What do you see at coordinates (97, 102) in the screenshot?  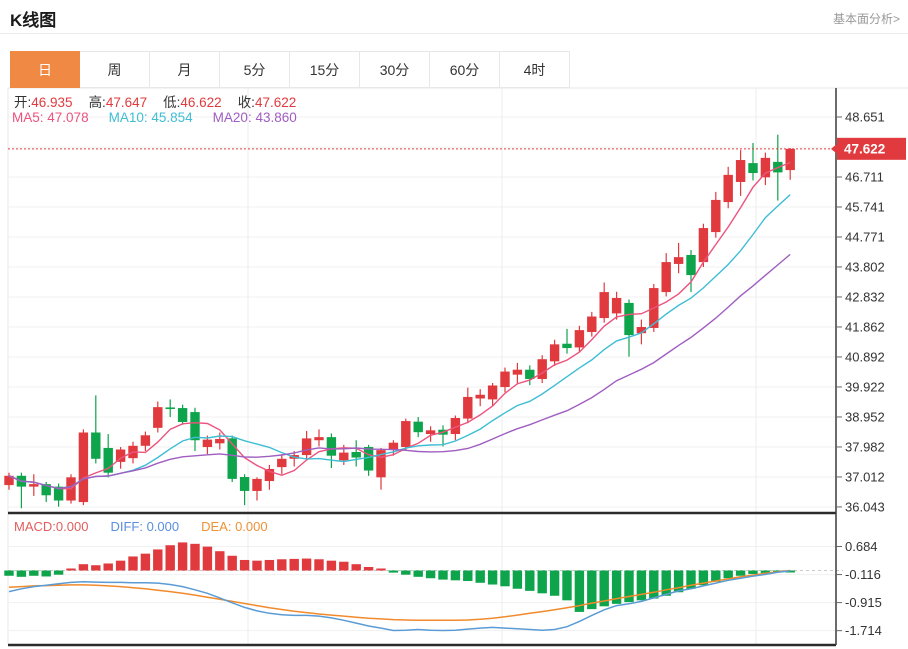 I see `high-label: 高:` at bounding box center [97, 102].